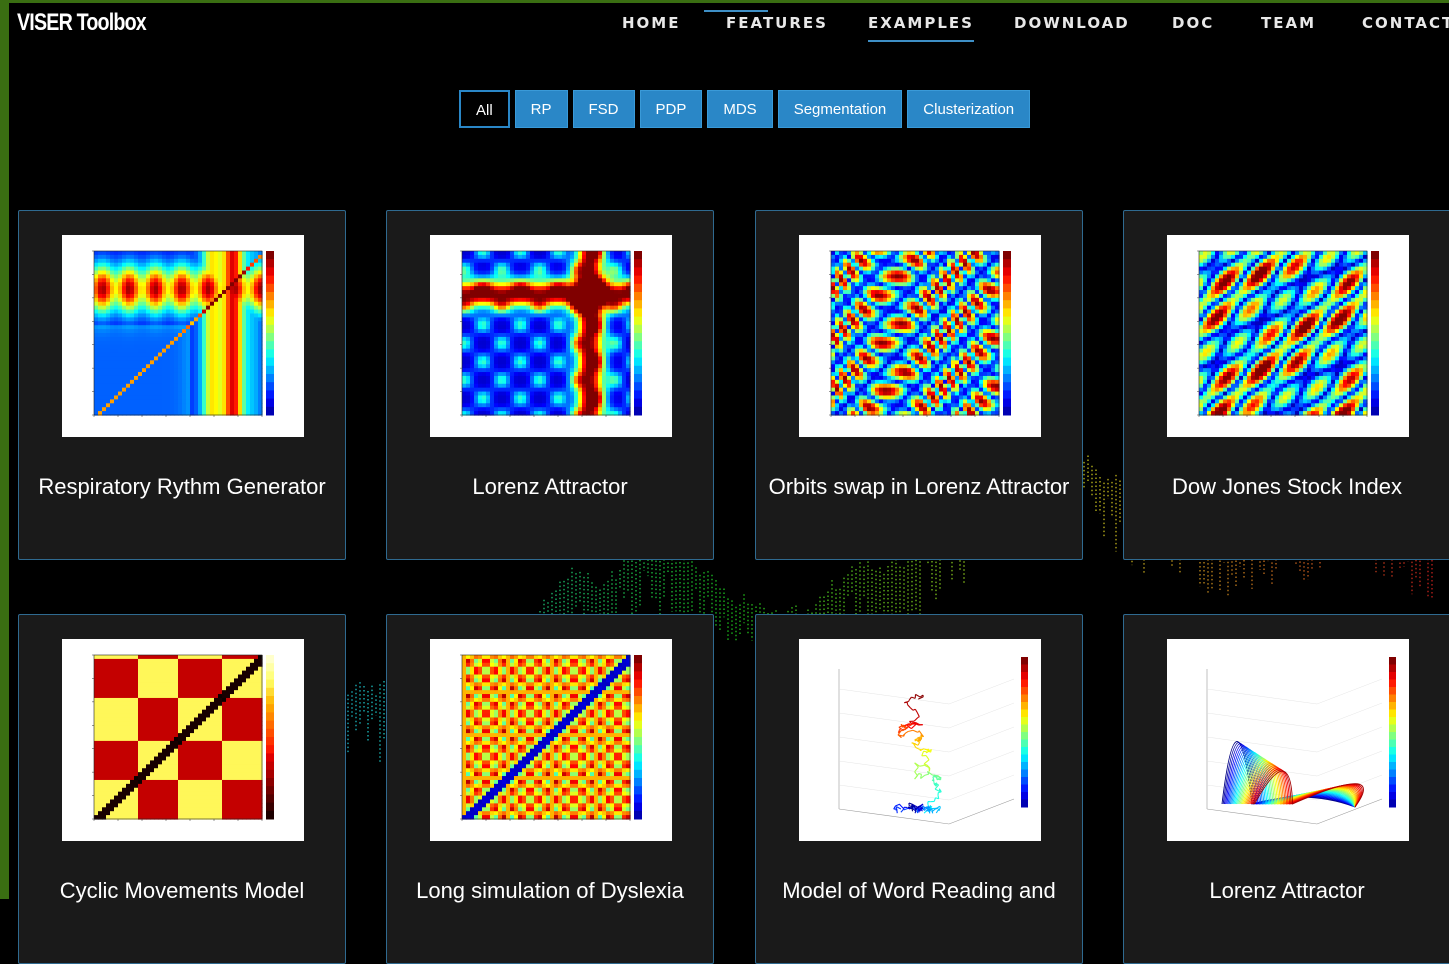 The width and height of the screenshot is (1449, 964). What do you see at coordinates (921, 28) in the screenshot?
I see `nav-examples: EXAMPLES` at bounding box center [921, 28].